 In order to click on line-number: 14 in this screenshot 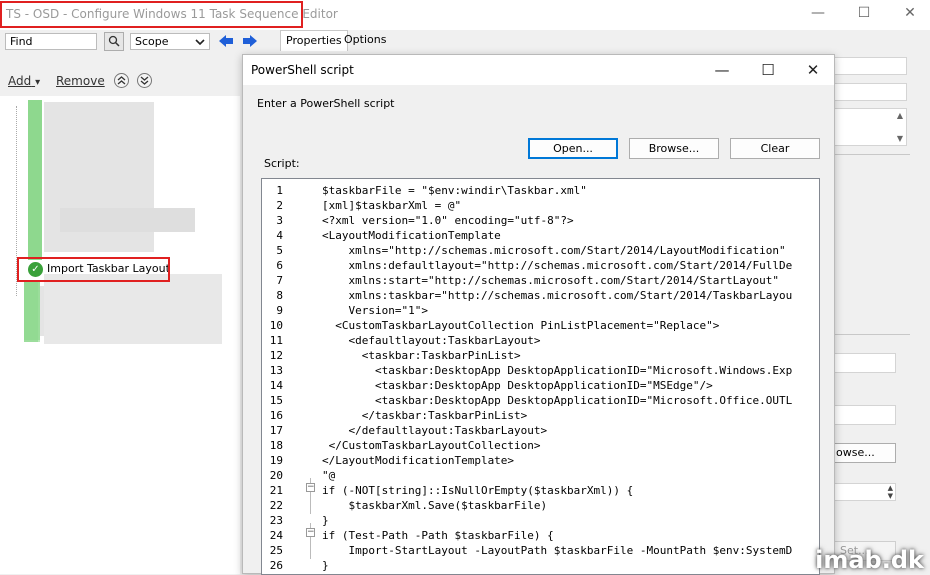, I will do `click(276, 385)`.